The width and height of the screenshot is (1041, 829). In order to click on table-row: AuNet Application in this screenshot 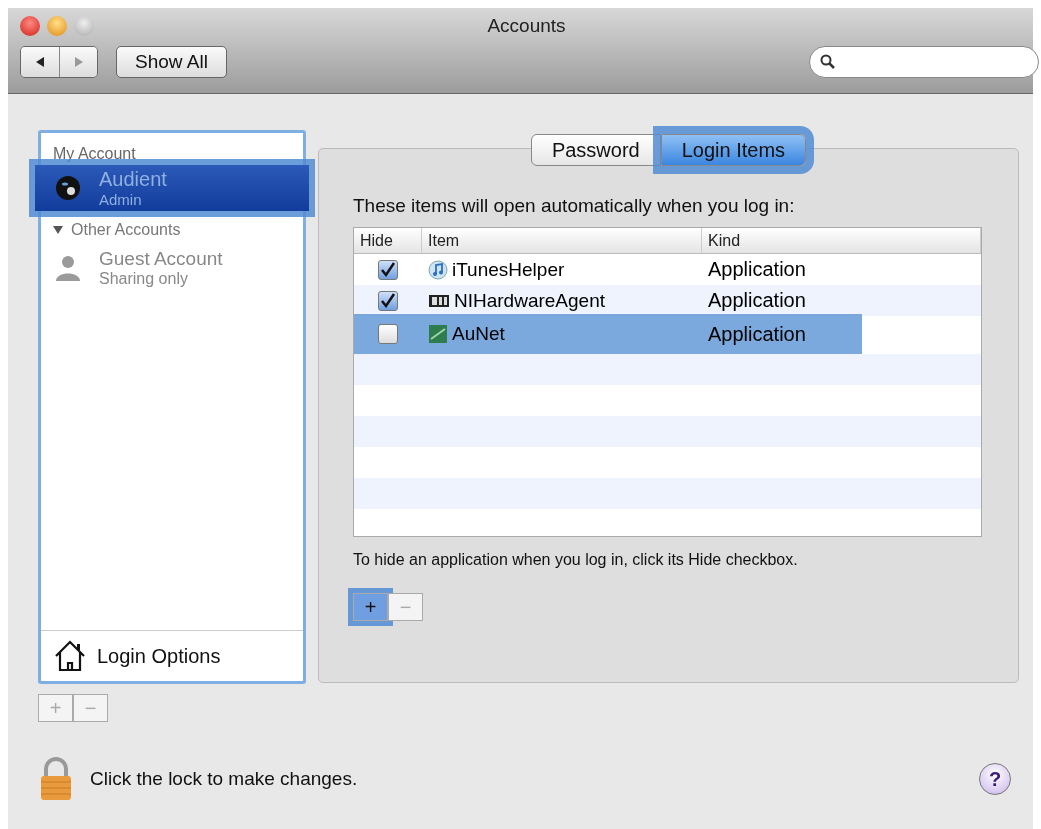, I will do `click(608, 334)`.